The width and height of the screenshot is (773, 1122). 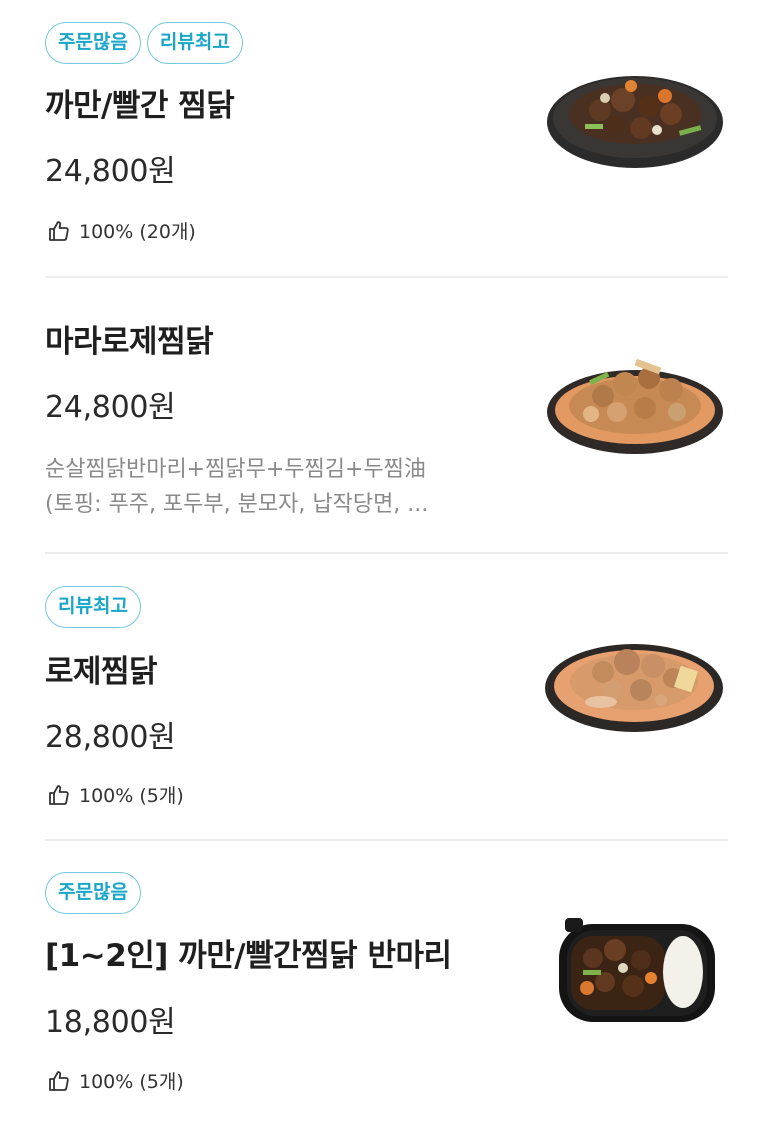 What do you see at coordinates (235, 469) in the screenshot?
I see `item-description-line-1: 순살찜닭반마리+찜닭무+두찜김+두찜油` at bounding box center [235, 469].